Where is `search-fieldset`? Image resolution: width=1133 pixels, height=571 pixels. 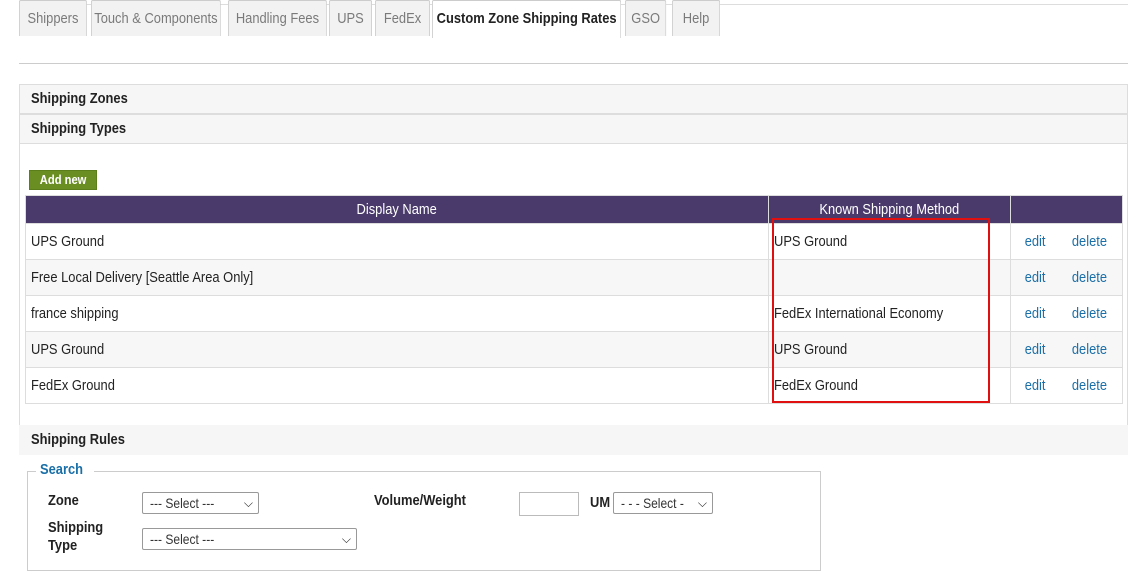 search-fieldset is located at coordinates (424, 521).